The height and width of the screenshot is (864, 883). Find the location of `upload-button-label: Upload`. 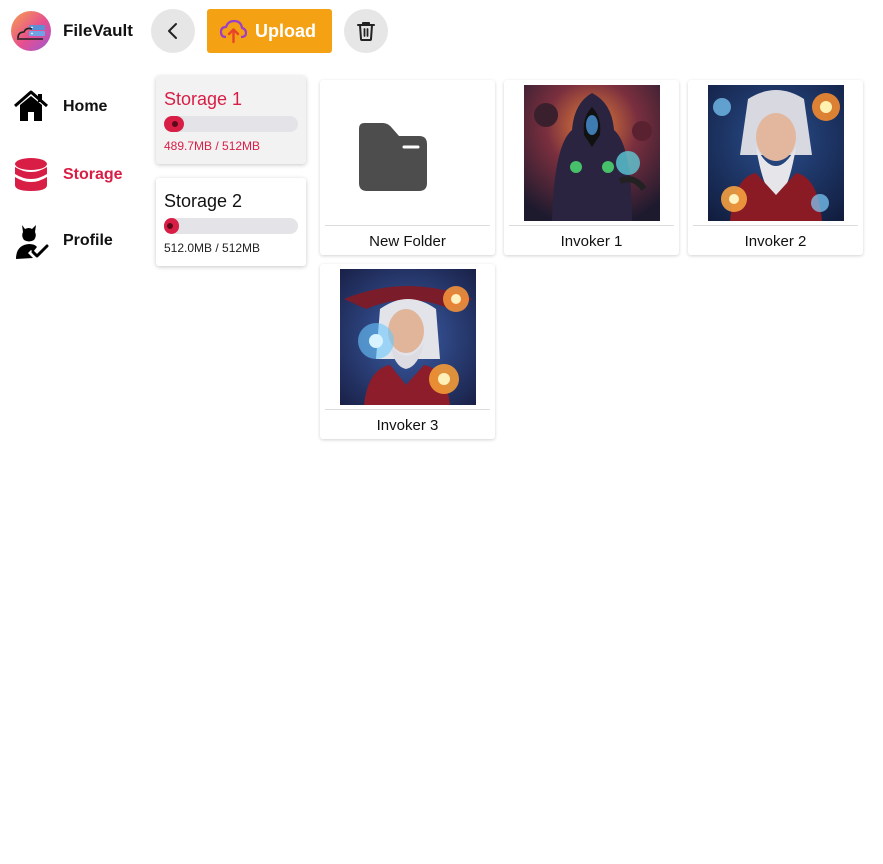

upload-button-label: Upload is located at coordinates (285, 30).